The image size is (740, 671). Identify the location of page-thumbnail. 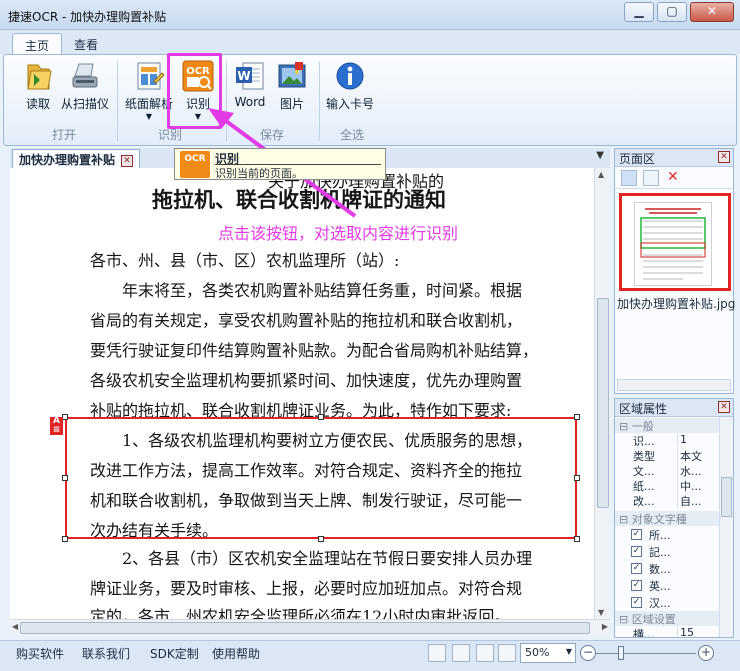
(675, 242).